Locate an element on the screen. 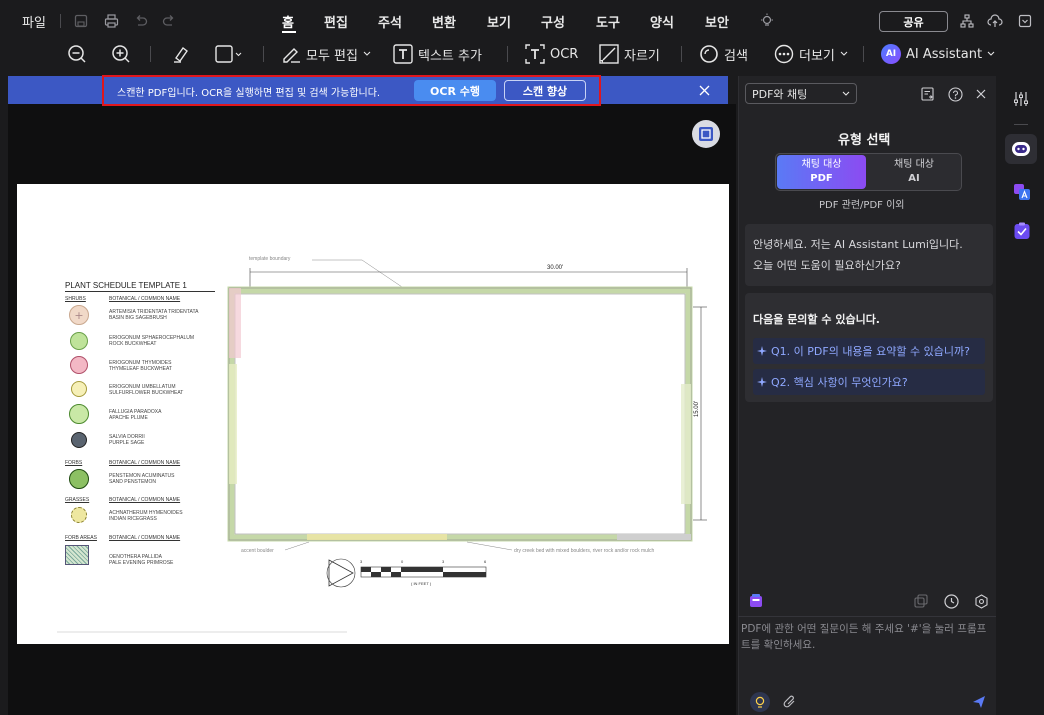 The height and width of the screenshot is (715, 1044). tab-edit: 편집 is located at coordinates (336, 21).